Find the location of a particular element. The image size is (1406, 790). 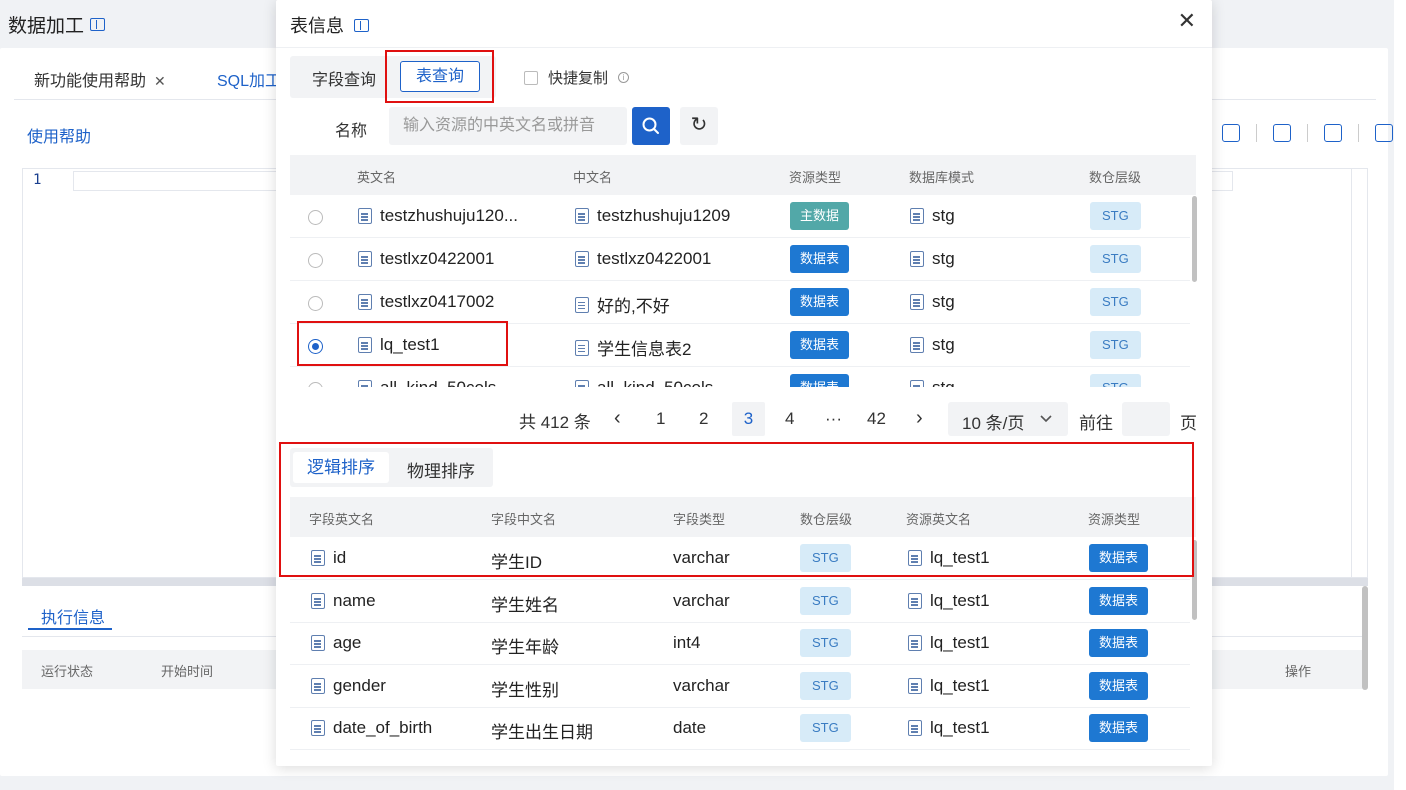

page-unit-label: 页 is located at coordinates (1188, 423).